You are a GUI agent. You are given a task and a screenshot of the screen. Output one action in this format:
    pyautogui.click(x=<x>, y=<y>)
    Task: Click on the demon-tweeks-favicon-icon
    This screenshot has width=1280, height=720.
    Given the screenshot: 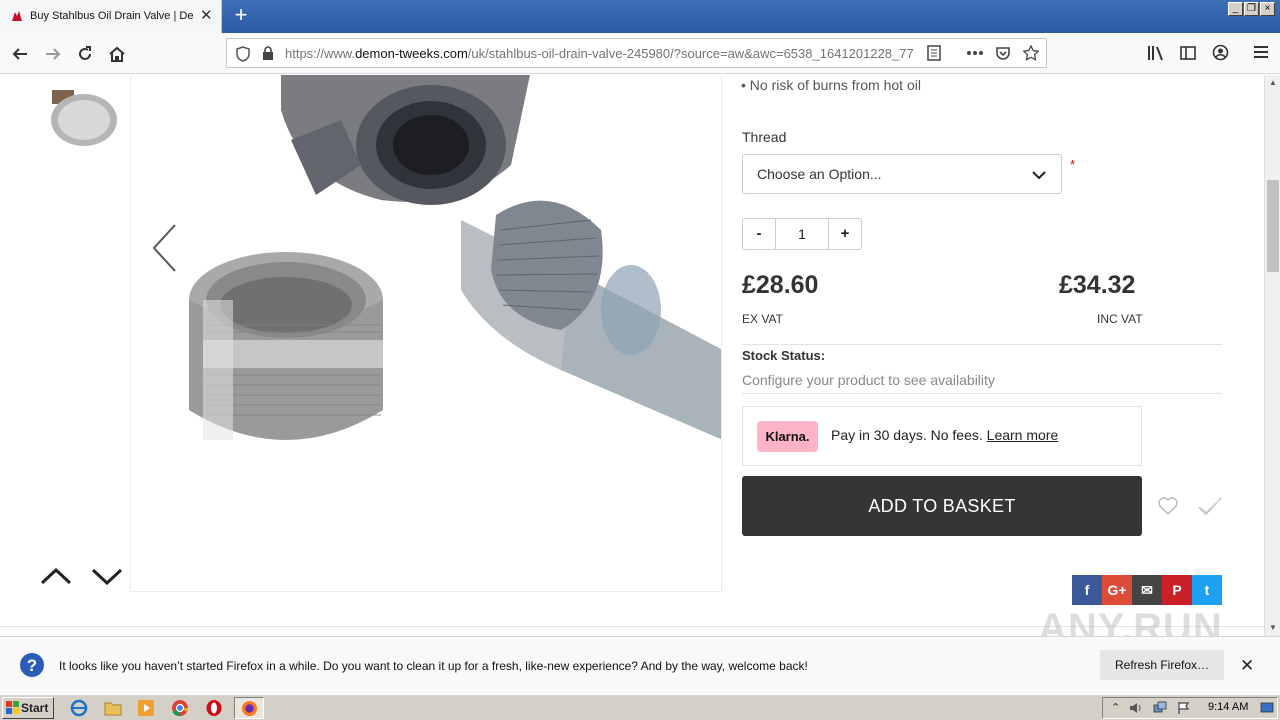 What is the action you would take?
    pyautogui.click(x=17, y=16)
    